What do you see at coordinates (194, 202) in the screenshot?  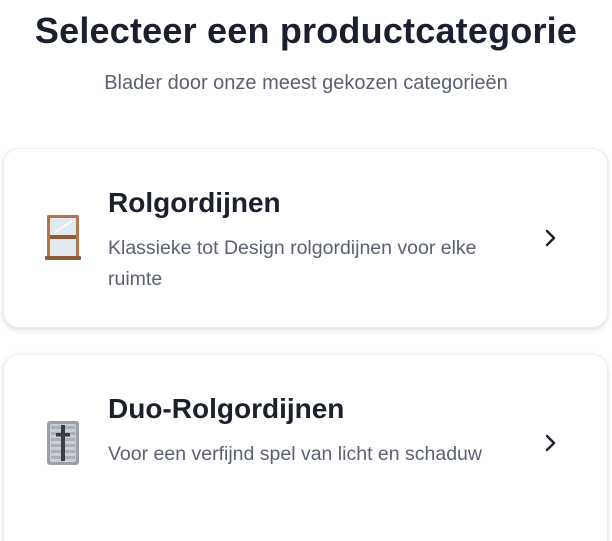 I see `category-title: Rolgordijnen` at bounding box center [194, 202].